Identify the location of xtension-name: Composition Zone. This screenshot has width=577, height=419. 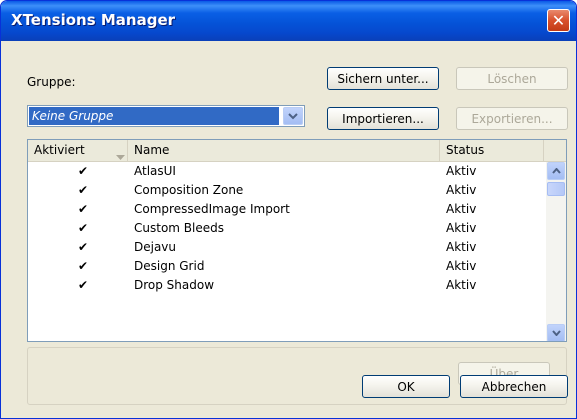
(189, 190).